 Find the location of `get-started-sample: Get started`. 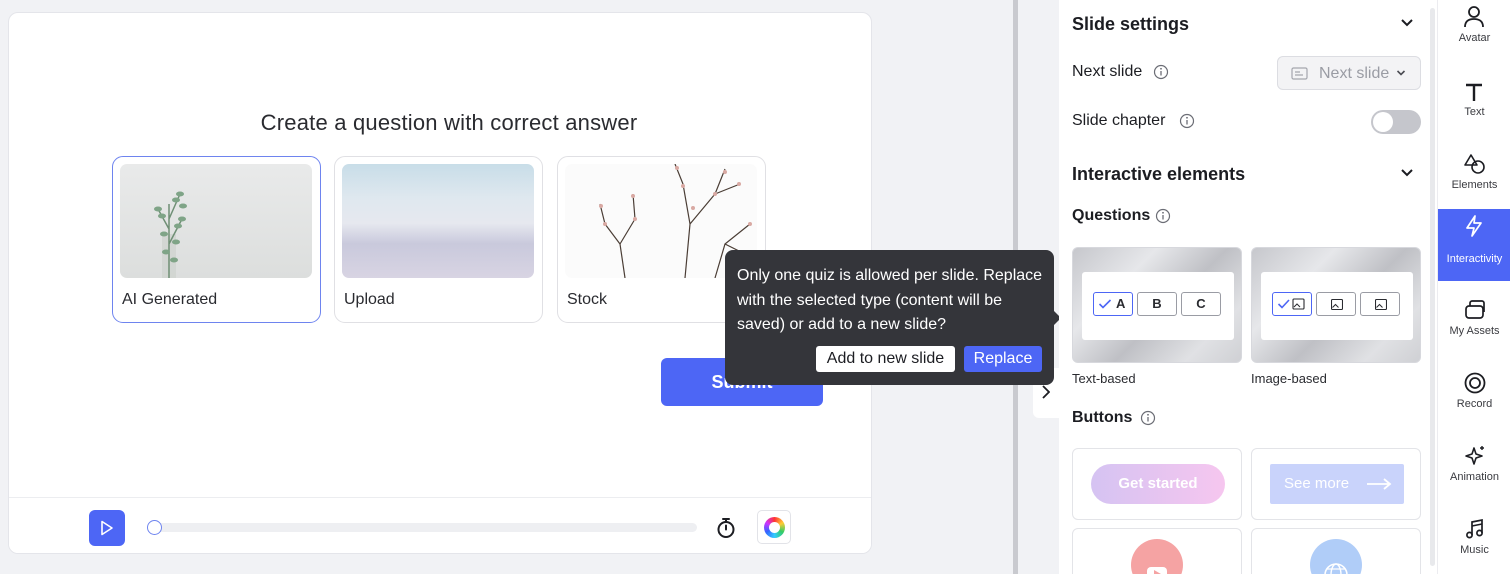

get-started-sample: Get started is located at coordinates (1158, 484).